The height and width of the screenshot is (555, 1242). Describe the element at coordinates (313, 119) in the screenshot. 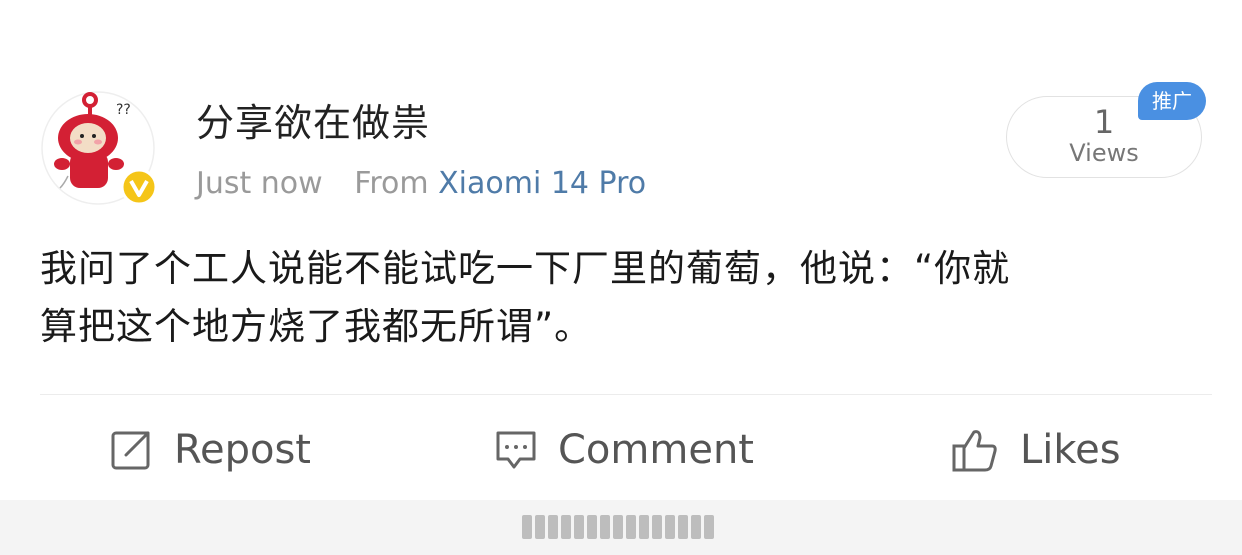

I see `username: 分享欲在做祟` at that location.